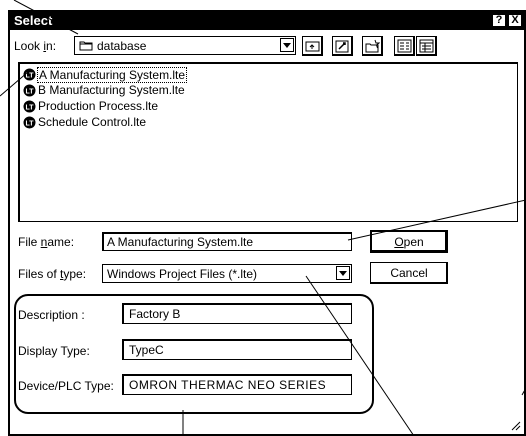  What do you see at coordinates (98, 106) in the screenshot?
I see `file-name: Production Process.lte` at bounding box center [98, 106].